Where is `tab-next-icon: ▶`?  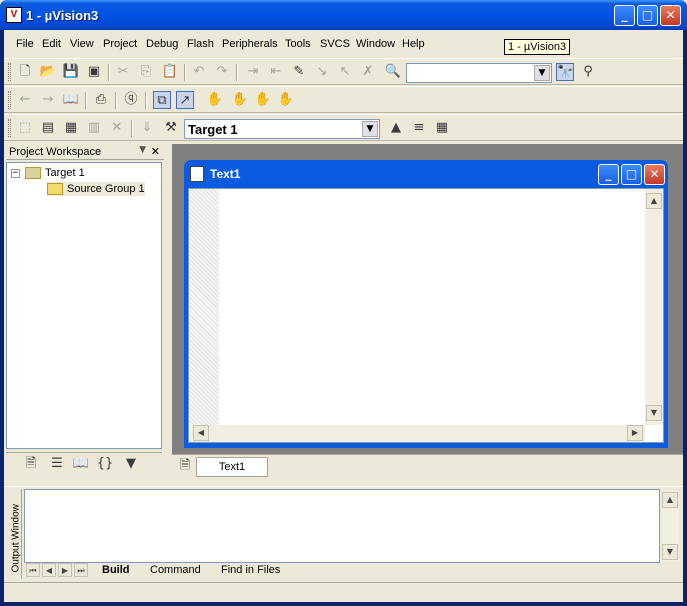
tab-next-icon: ▶ is located at coordinates (65, 570).